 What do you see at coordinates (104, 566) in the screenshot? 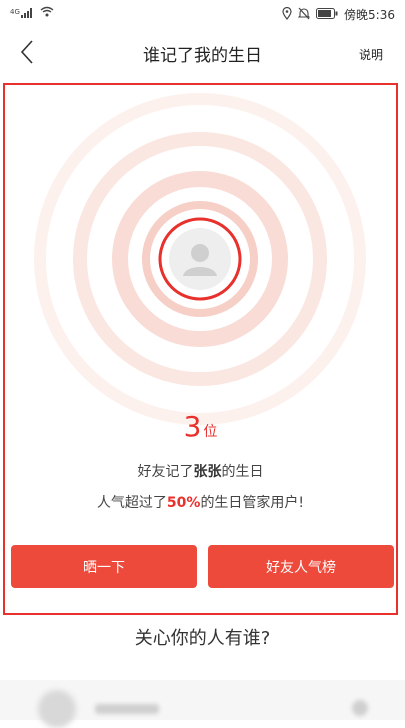
I see `share-button: 晒一下` at bounding box center [104, 566].